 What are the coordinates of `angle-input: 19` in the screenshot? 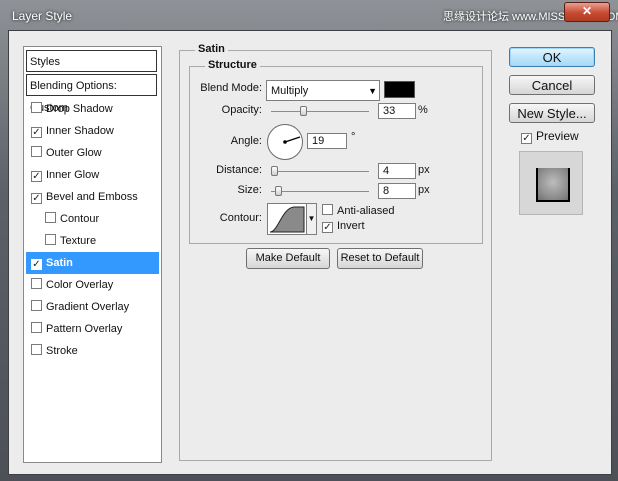 It's located at (327, 141).